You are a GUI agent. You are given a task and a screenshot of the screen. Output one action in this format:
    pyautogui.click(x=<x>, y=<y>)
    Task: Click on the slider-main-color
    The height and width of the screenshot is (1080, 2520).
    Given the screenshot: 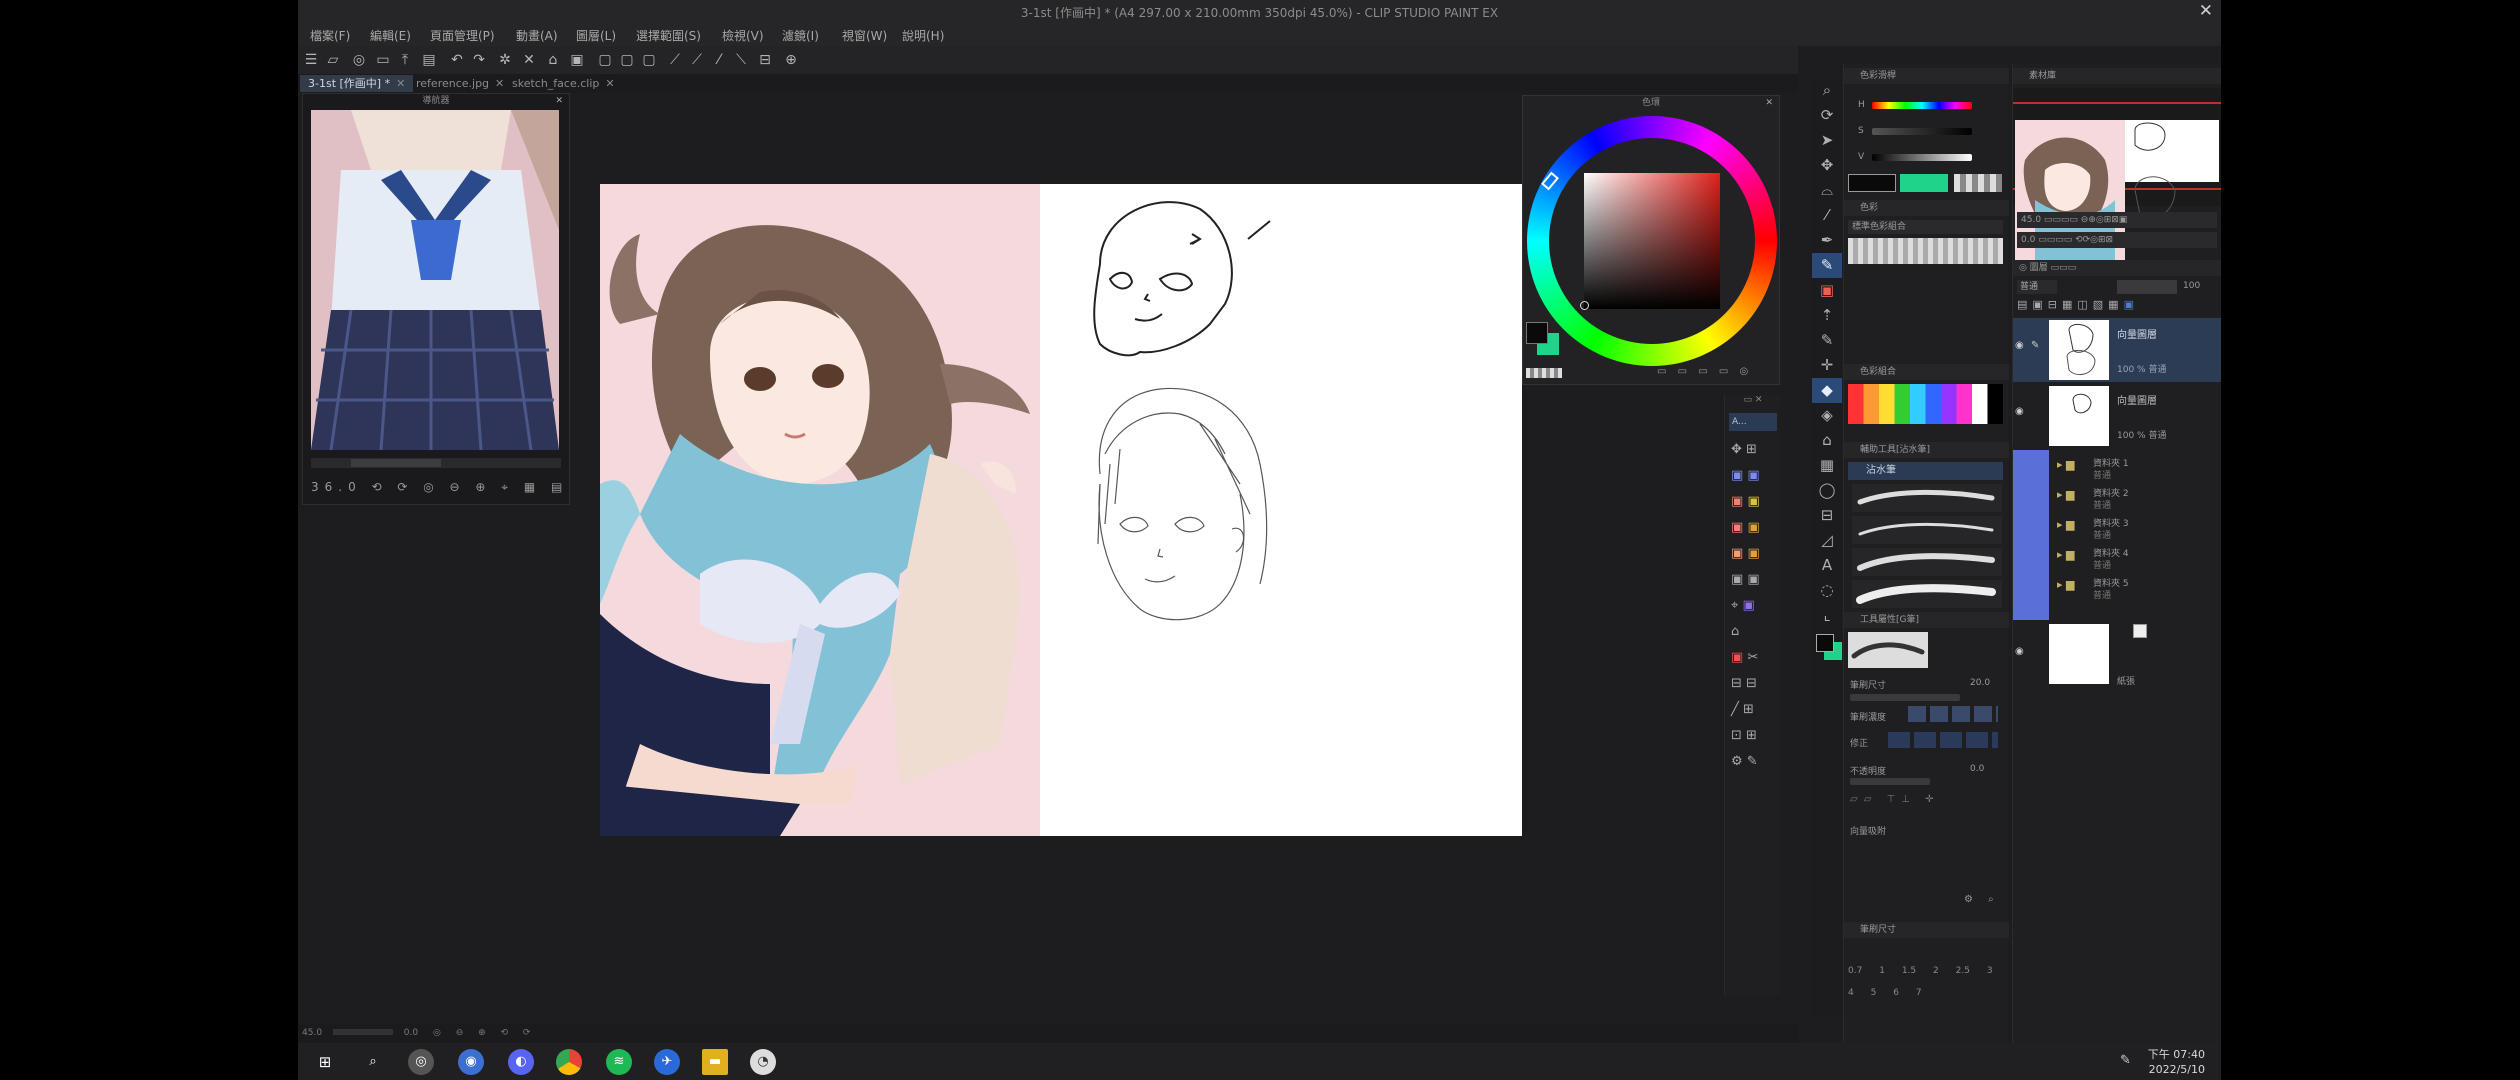 What is the action you would take?
    pyautogui.click(x=1872, y=183)
    